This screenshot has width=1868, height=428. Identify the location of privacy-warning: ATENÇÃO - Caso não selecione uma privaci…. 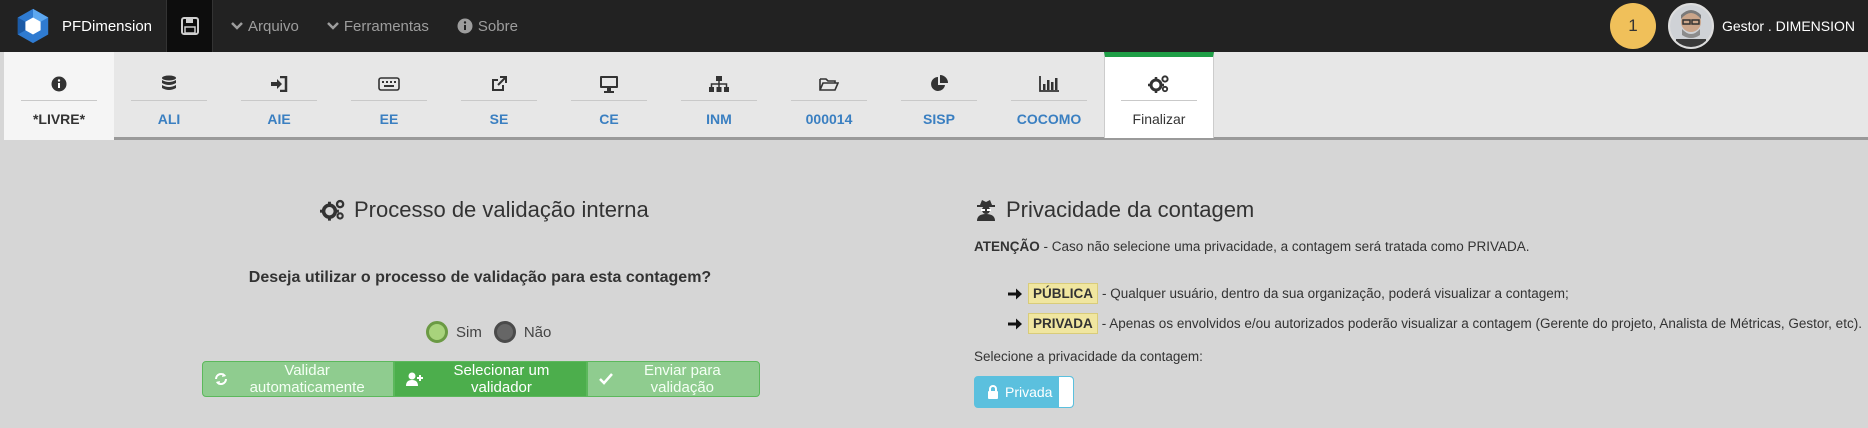
(1252, 246).